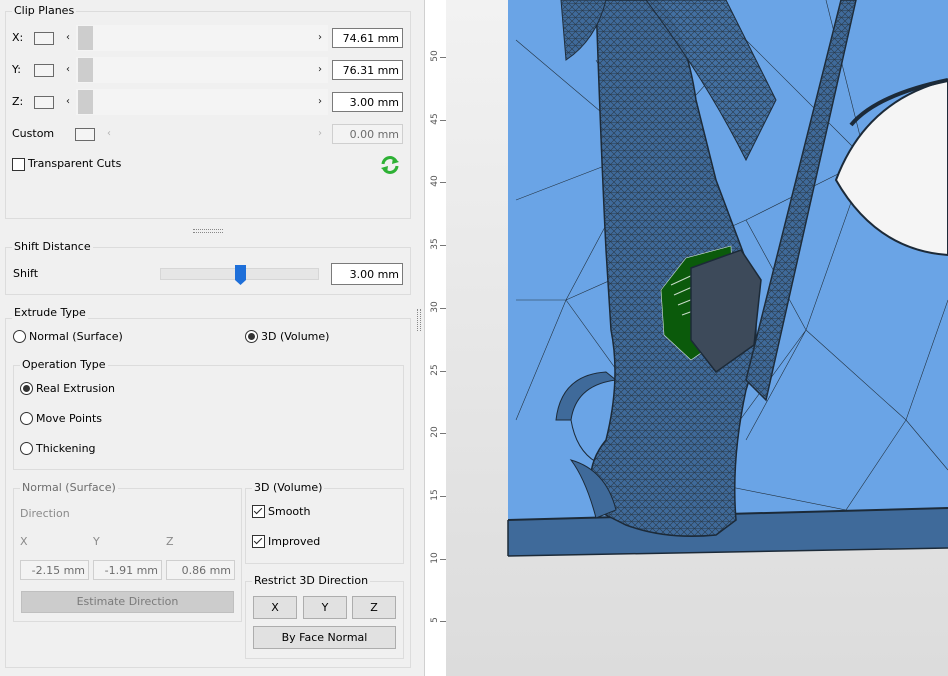 The image size is (948, 676). I want to click on clip-z-slider-thumb, so click(85, 102).